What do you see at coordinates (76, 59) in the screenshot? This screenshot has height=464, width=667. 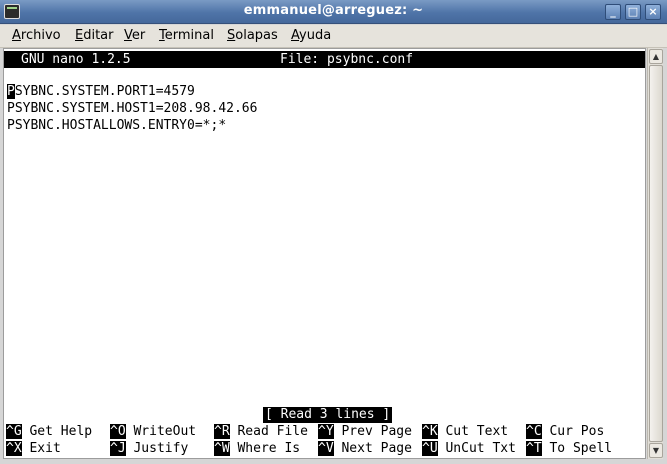 I see `nano-version: GNU nano 1.2.5` at bounding box center [76, 59].